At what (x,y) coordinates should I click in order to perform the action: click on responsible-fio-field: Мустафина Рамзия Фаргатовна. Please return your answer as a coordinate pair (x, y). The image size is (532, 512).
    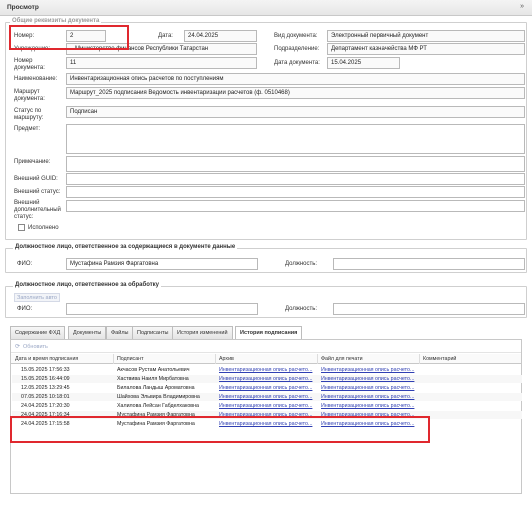
    Looking at the image, I should click on (162, 264).